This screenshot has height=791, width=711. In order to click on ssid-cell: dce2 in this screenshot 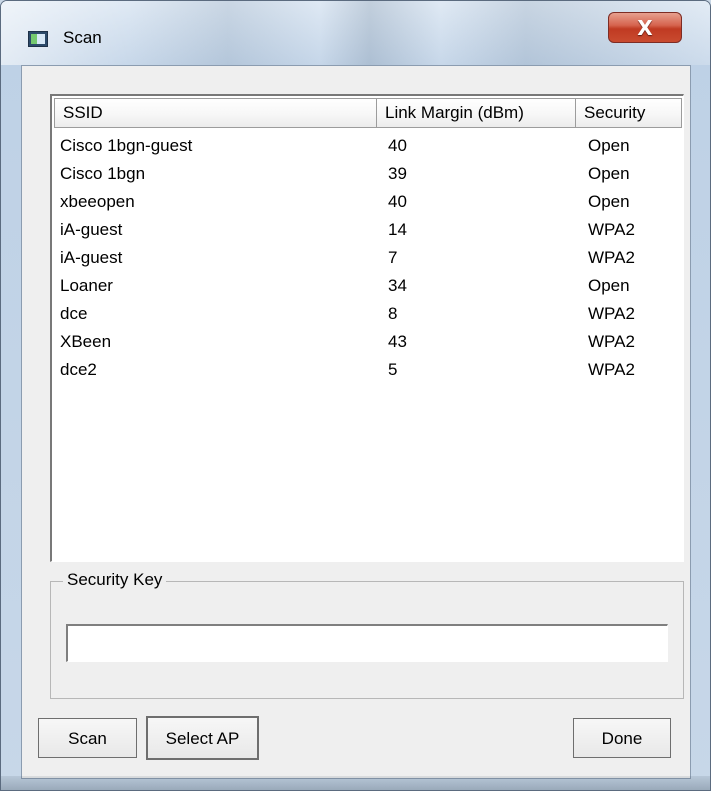, I will do `click(78, 369)`.